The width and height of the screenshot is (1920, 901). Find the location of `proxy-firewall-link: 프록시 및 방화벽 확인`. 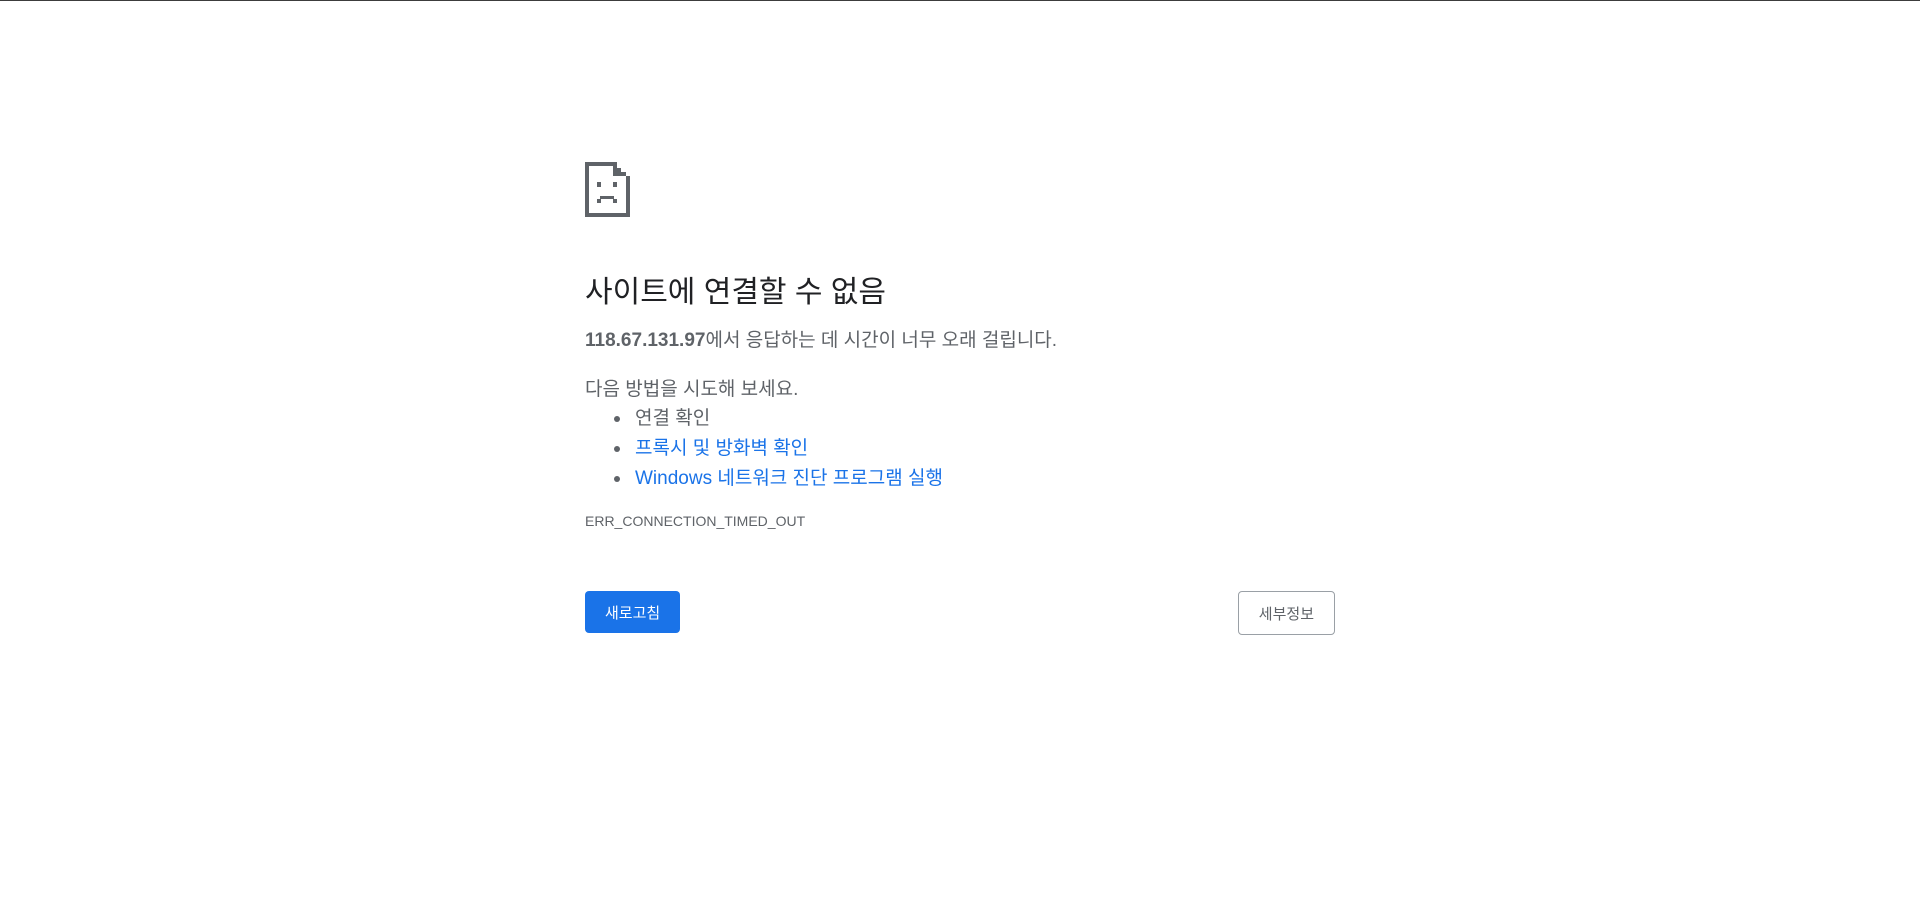

proxy-firewall-link: 프록시 및 방화벽 확인 is located at coordinates (721, 448).